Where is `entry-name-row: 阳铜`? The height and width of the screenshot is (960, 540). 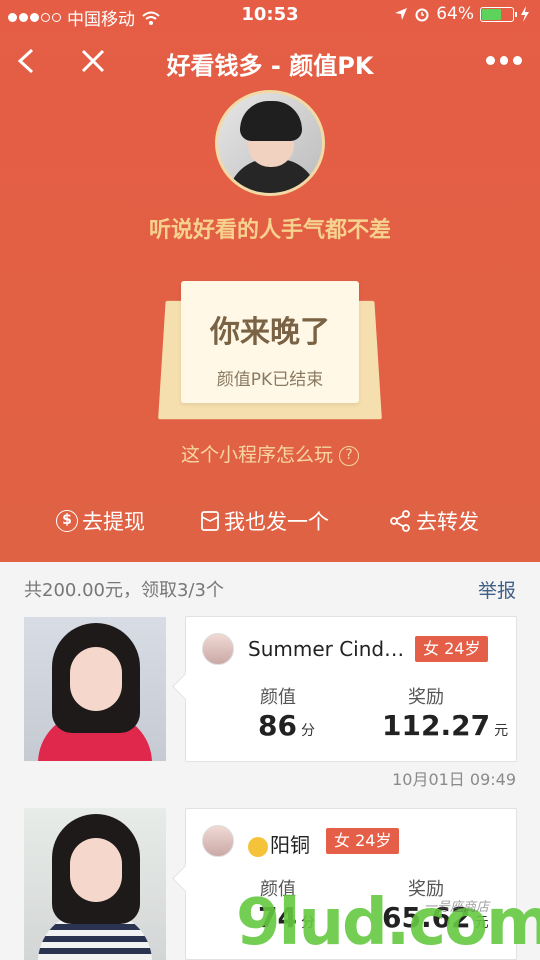
entry-name-row: 阳铜 is located at coordinates (279, 843).